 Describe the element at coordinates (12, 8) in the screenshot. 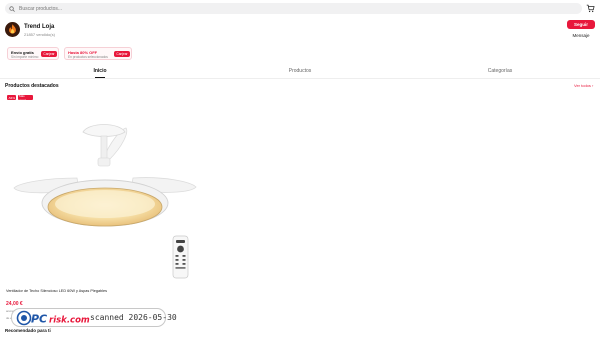

I see `search-icon` at that location.